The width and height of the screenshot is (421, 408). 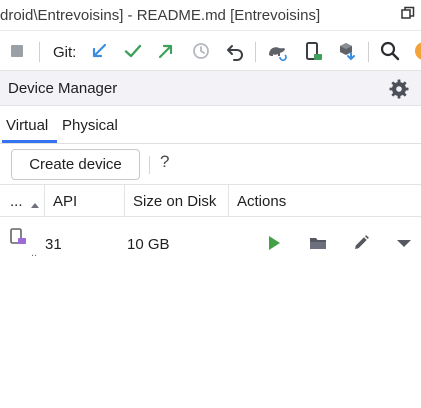 I want to click on git-commit-icon, so click(x=133, y=51).